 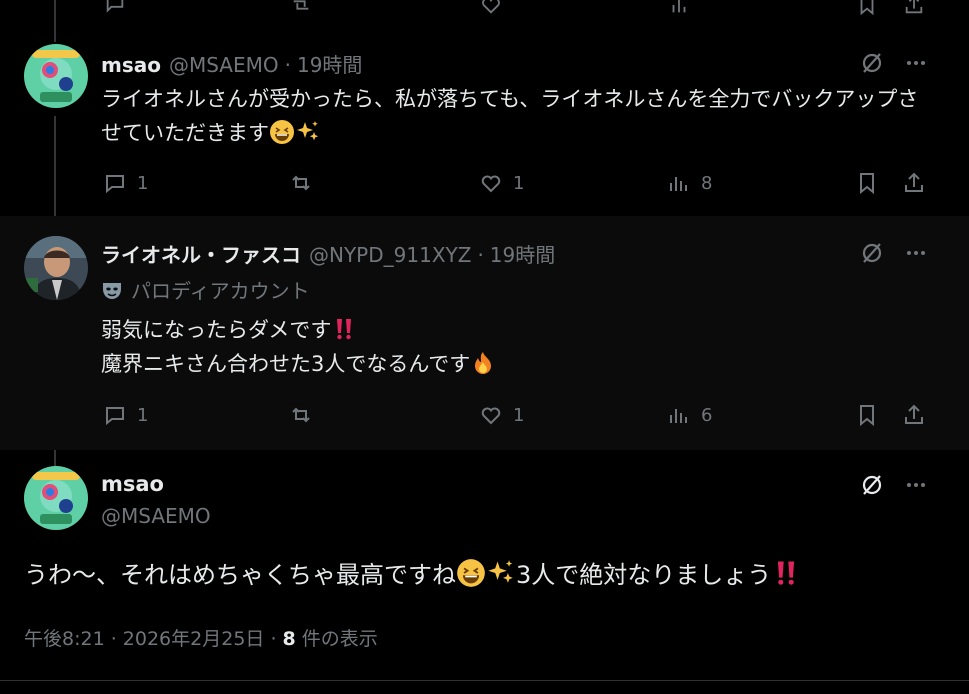 I want to click on action-bar: 1 1 8, so click(x=516, y=183).